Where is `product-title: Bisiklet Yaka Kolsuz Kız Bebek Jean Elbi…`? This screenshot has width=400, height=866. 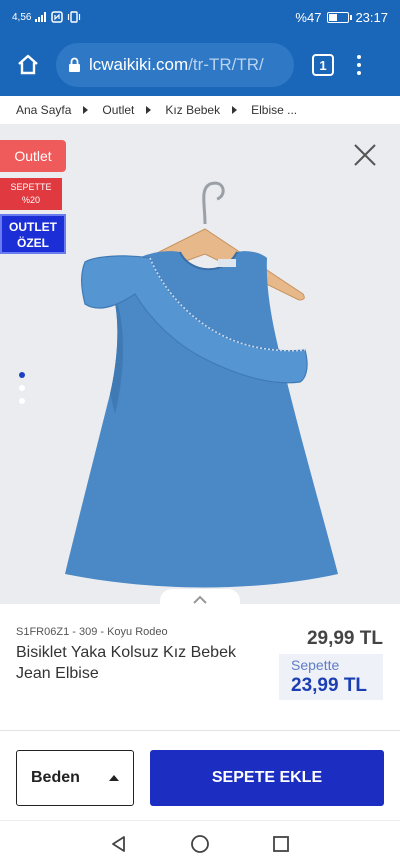
product-title: Bisiklet Yaka Kolsuz Kız Bebek Jean Elbi… is located at coordinates (126, 663).